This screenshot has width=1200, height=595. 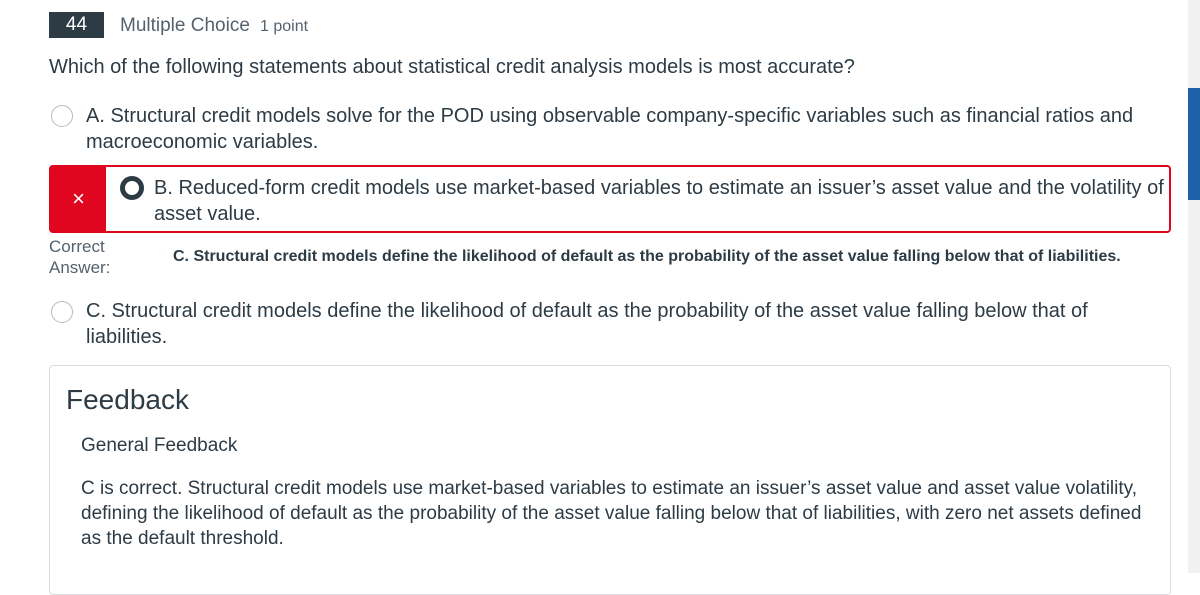 What do you see at coordinates (76, 25) in the screenshot?
I see `question-number-badge: 44` at bounding box center [76, 25].